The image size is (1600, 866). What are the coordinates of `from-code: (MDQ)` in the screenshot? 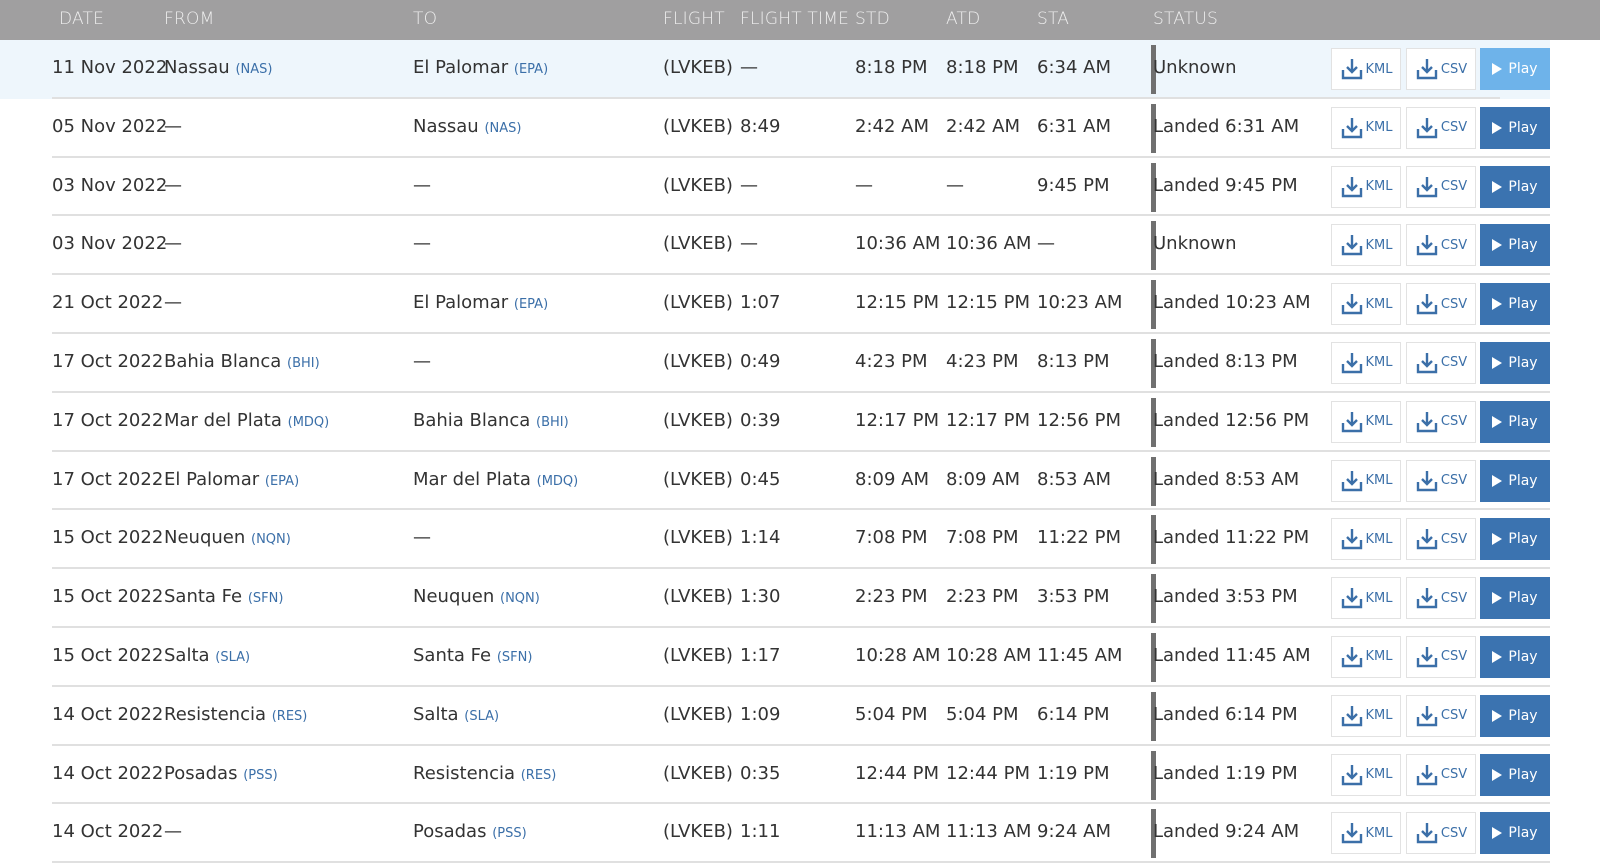 It's located at (308, 422).